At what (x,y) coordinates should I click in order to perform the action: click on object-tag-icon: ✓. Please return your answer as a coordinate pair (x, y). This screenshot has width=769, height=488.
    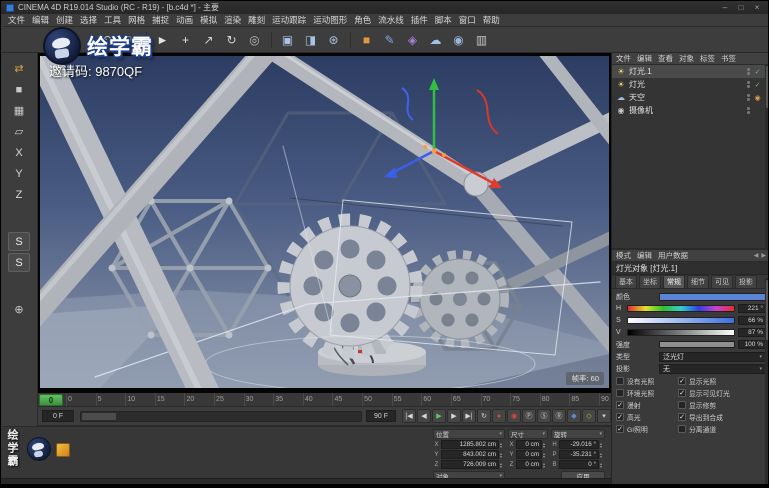
    Looking at the image, I should click on (757, 85).